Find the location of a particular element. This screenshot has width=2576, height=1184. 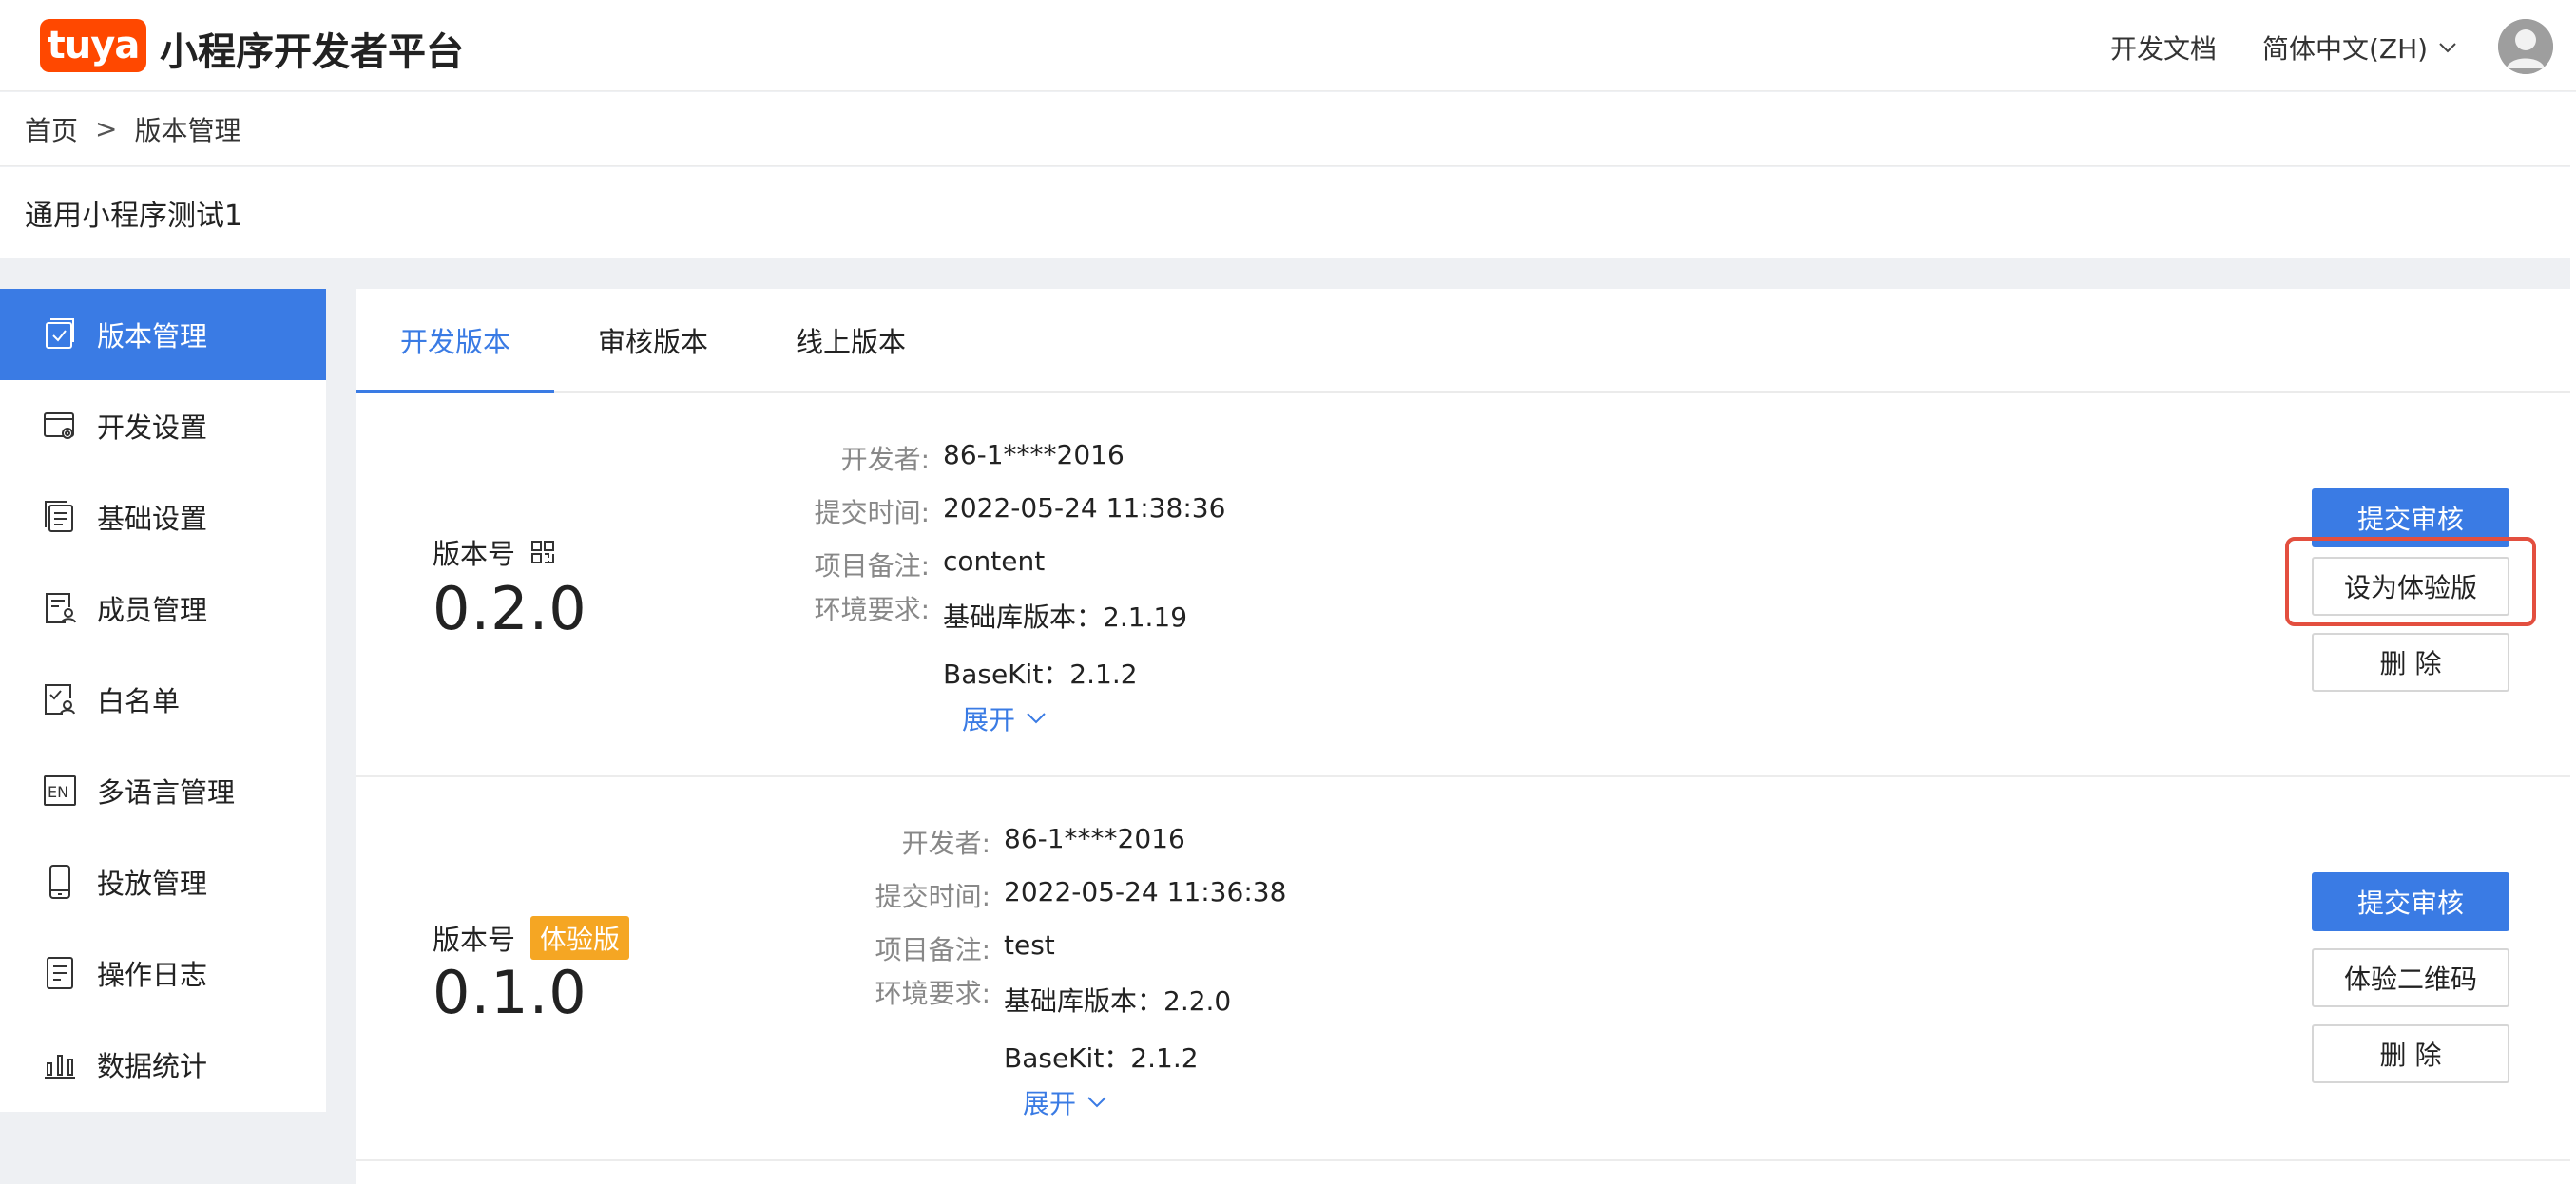

env-row: 环境要求: 基础库版本：2.2.0 BaseKit：2.1.2 is located at coordinates (1051, 1025).